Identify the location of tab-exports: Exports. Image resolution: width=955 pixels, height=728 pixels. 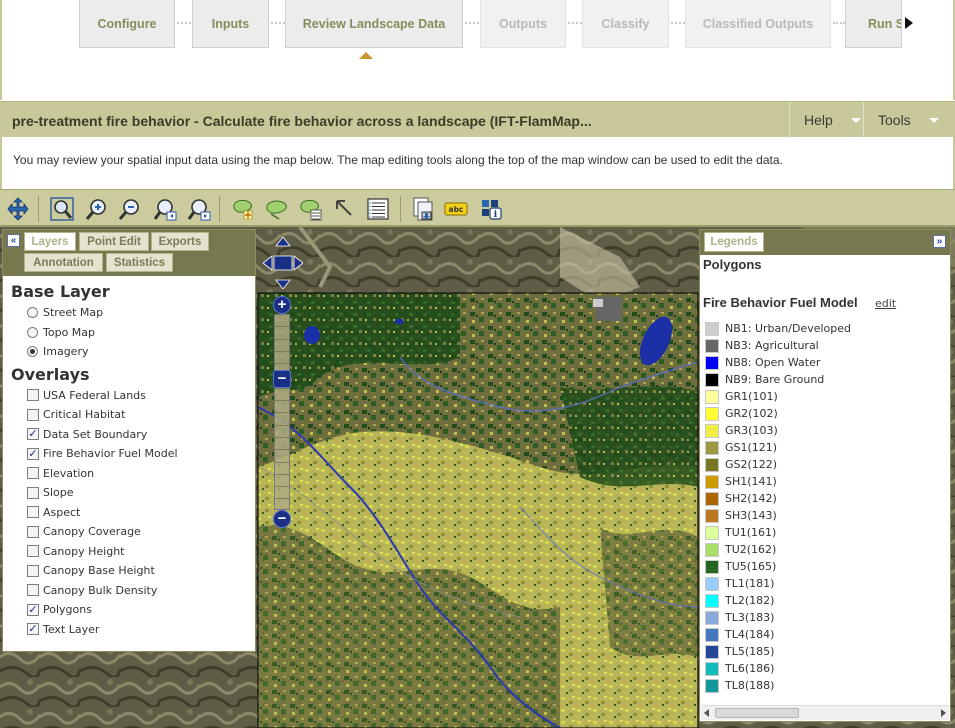
(180, 241).